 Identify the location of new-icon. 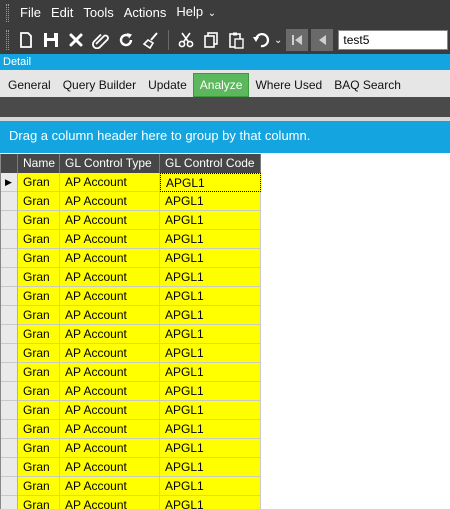
(26, 40).